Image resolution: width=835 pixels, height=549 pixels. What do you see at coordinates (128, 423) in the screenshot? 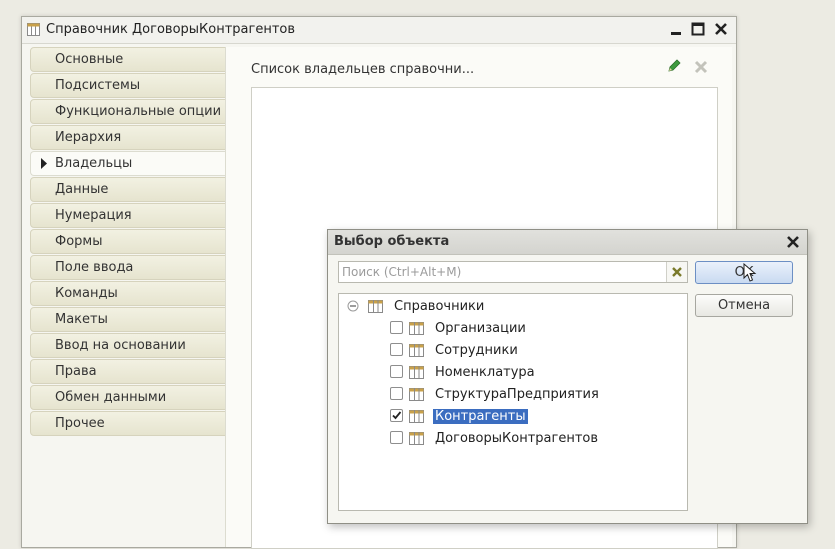
I see `nav-item: Прочее` at bounding box center [128, 423].